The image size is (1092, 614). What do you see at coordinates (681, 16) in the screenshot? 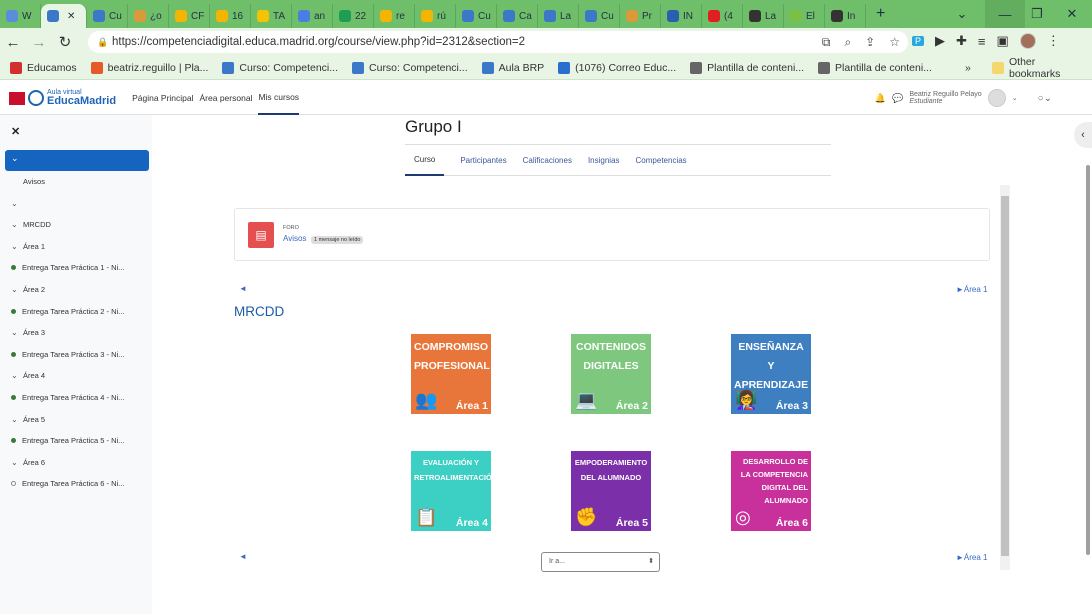
I see `browser-tab: IN` at bounding box center [681, 16].